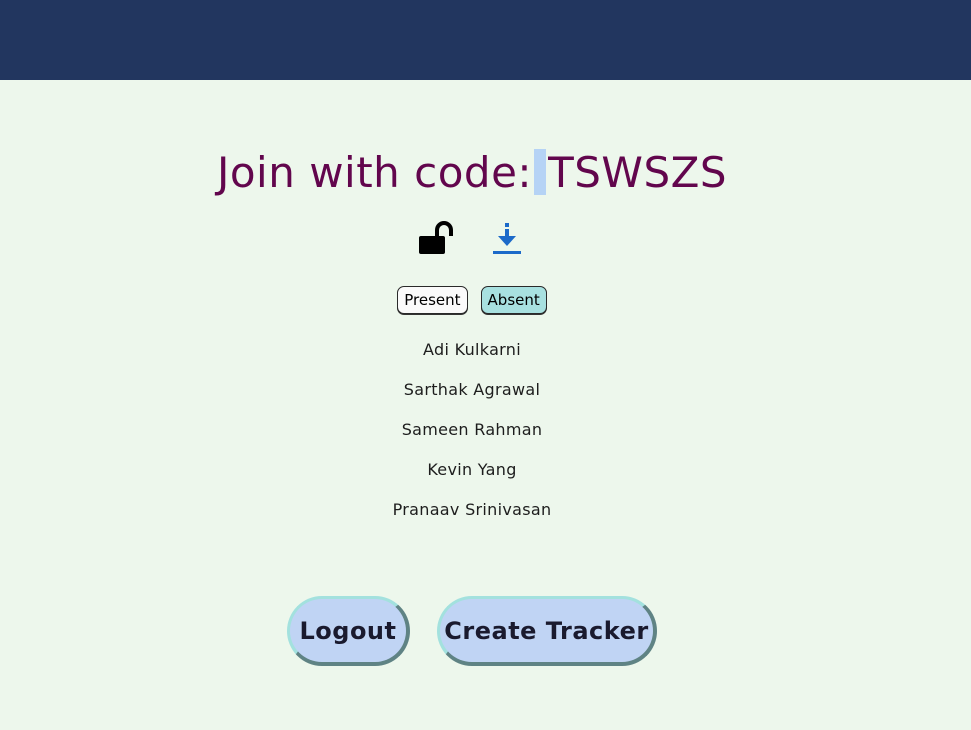  I want to click on absent-toggle: Absent, so click(513, 300).